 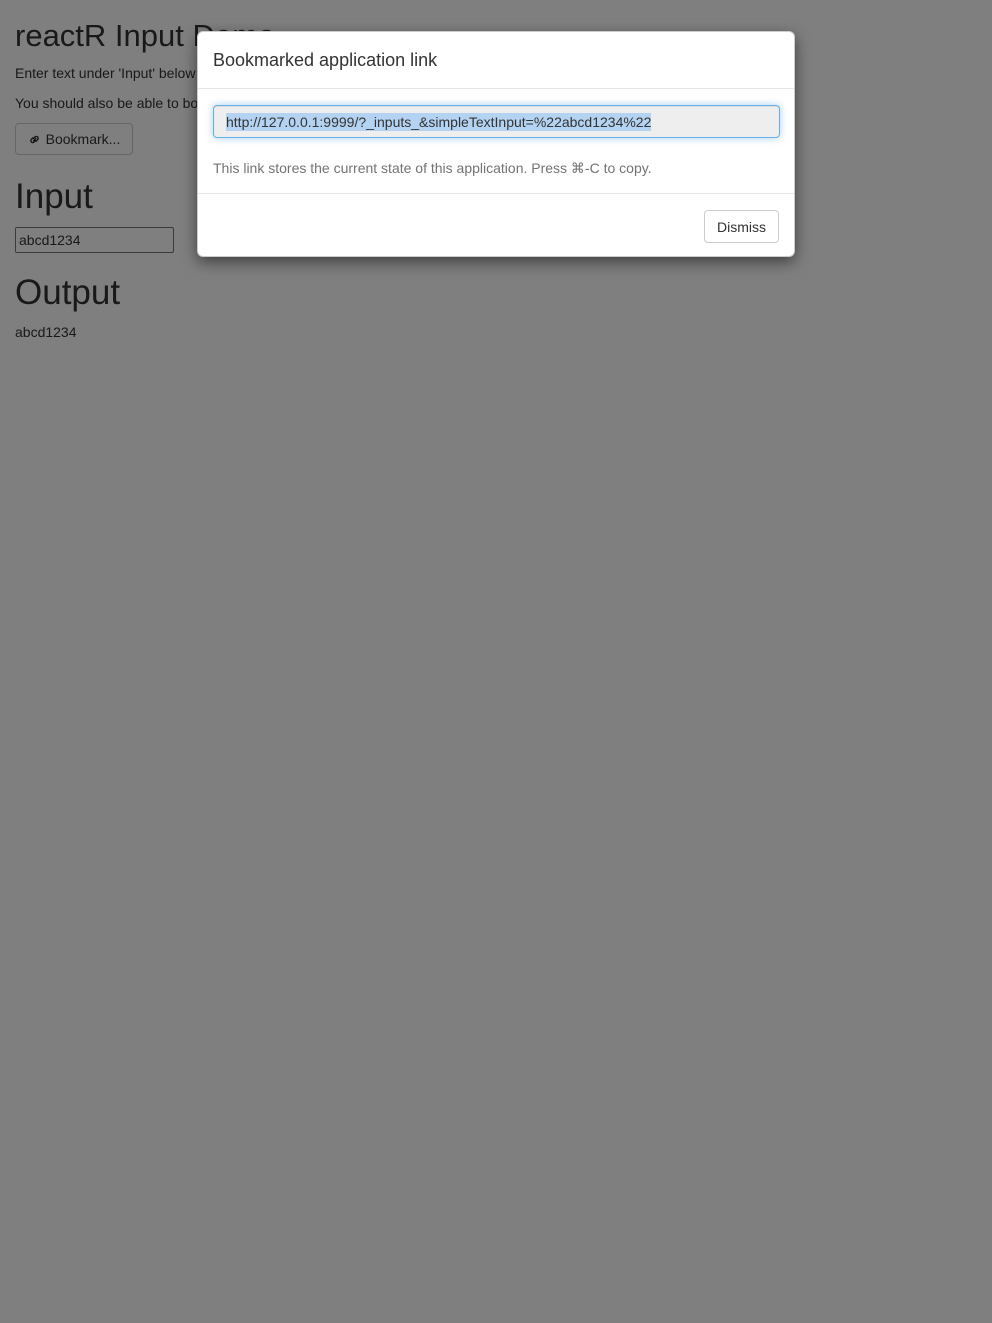 I want to click on modal-title: Bookmarked application link, so click(x=325, y=60).